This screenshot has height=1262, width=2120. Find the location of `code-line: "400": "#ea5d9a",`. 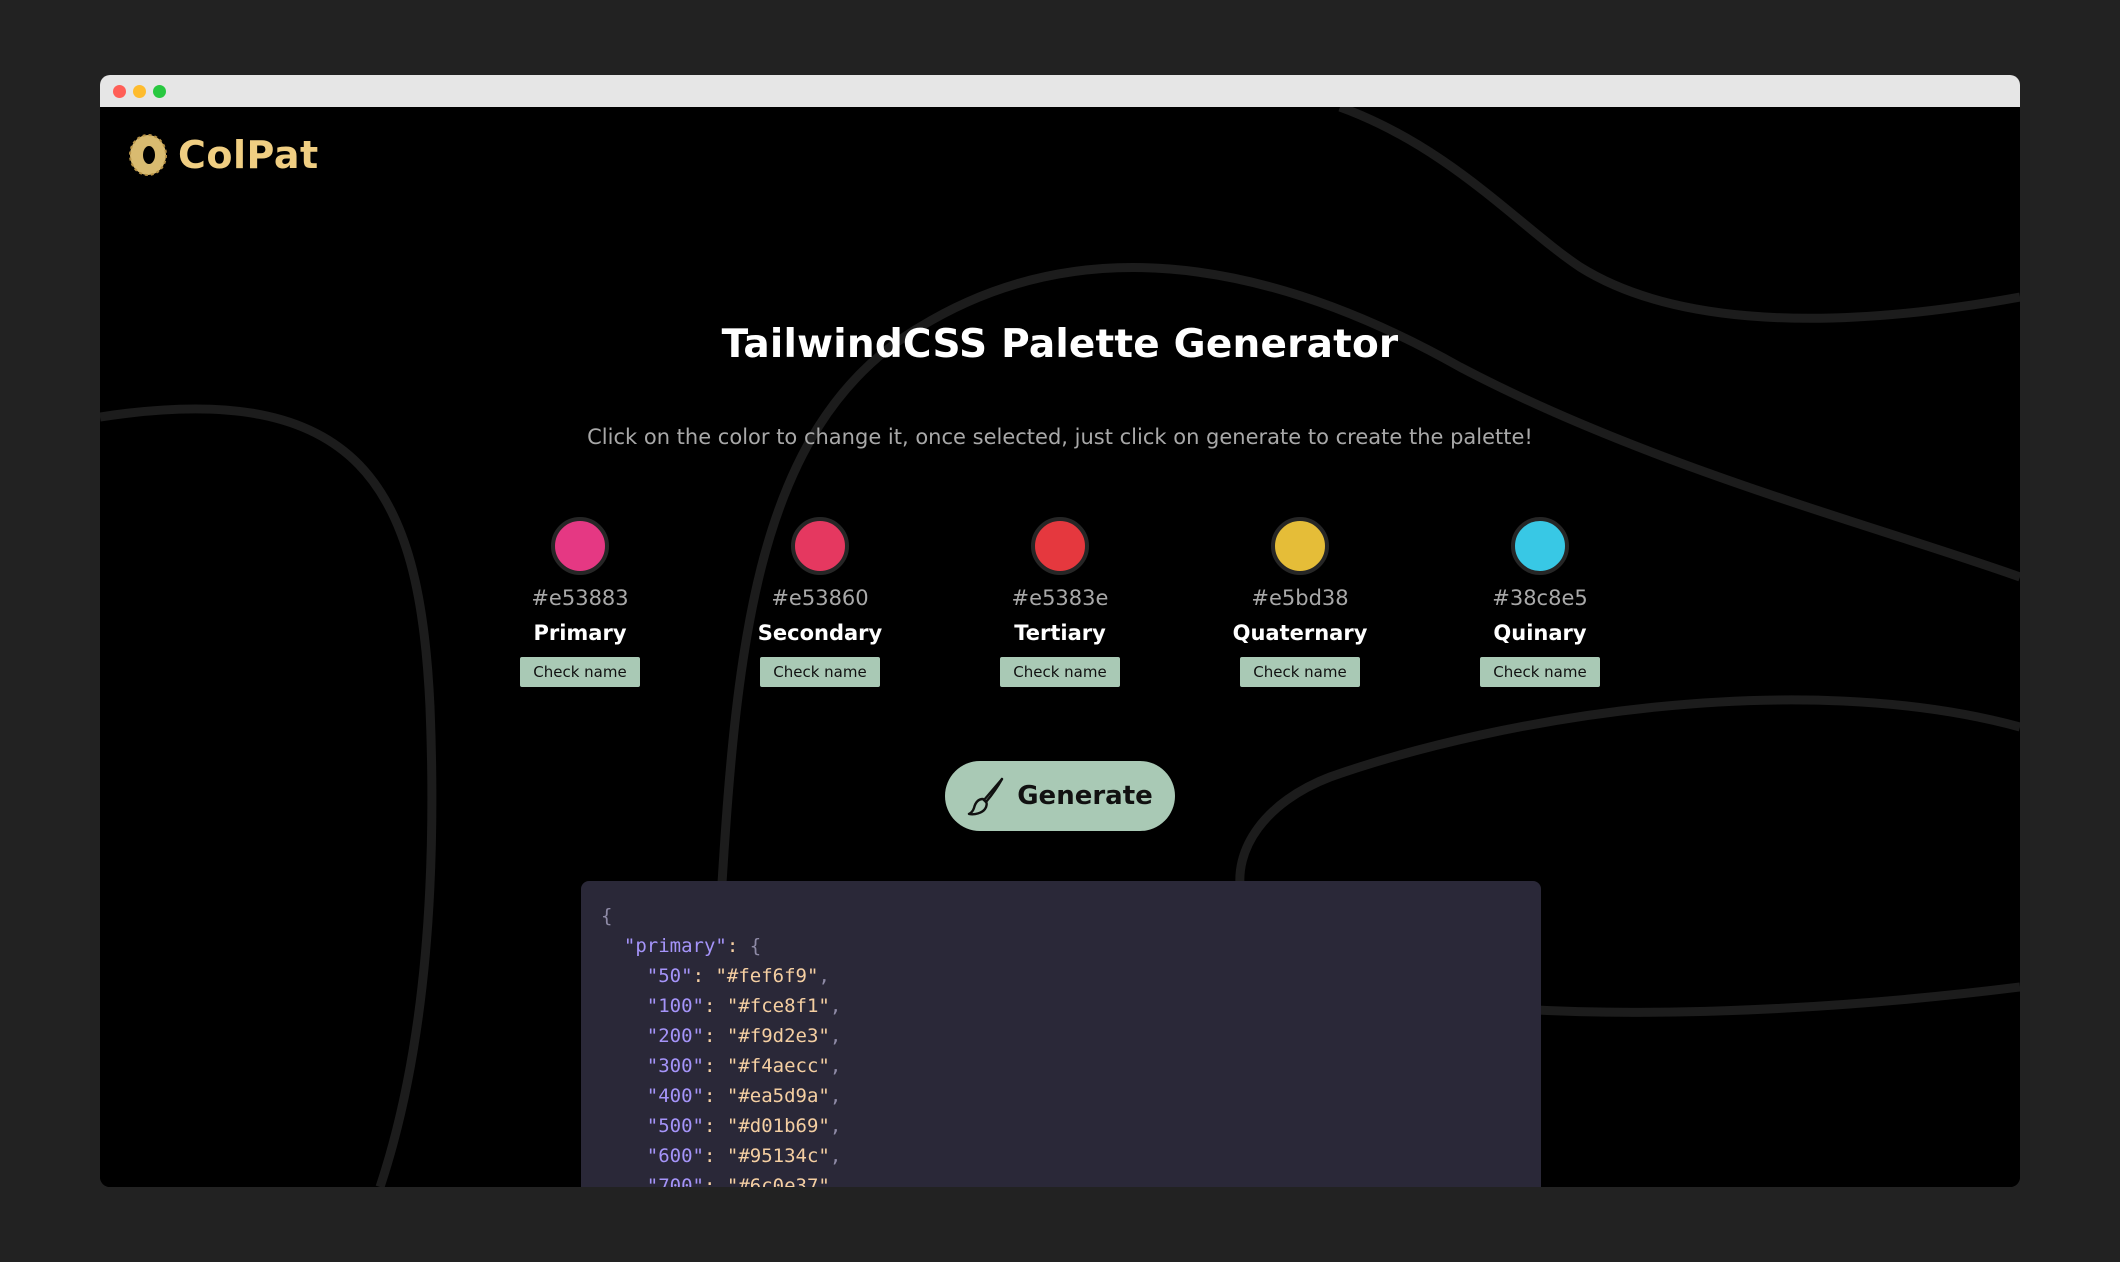

code-line: "400": "#ea5d9a", is located at coordinates (744, 1096).